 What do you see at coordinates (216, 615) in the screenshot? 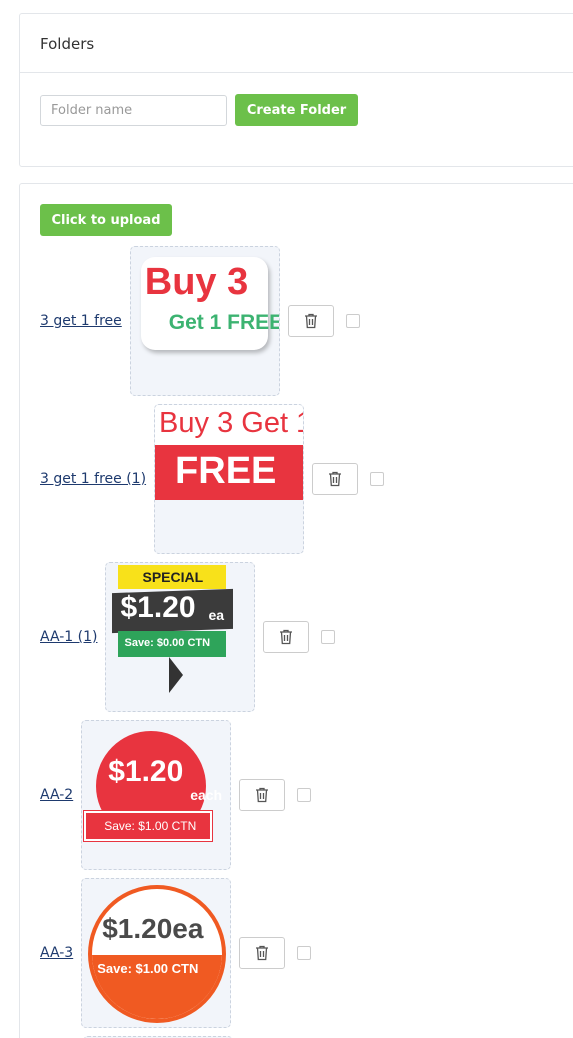
I see `thumb-unit: ea` at bounding box center [216, 615].